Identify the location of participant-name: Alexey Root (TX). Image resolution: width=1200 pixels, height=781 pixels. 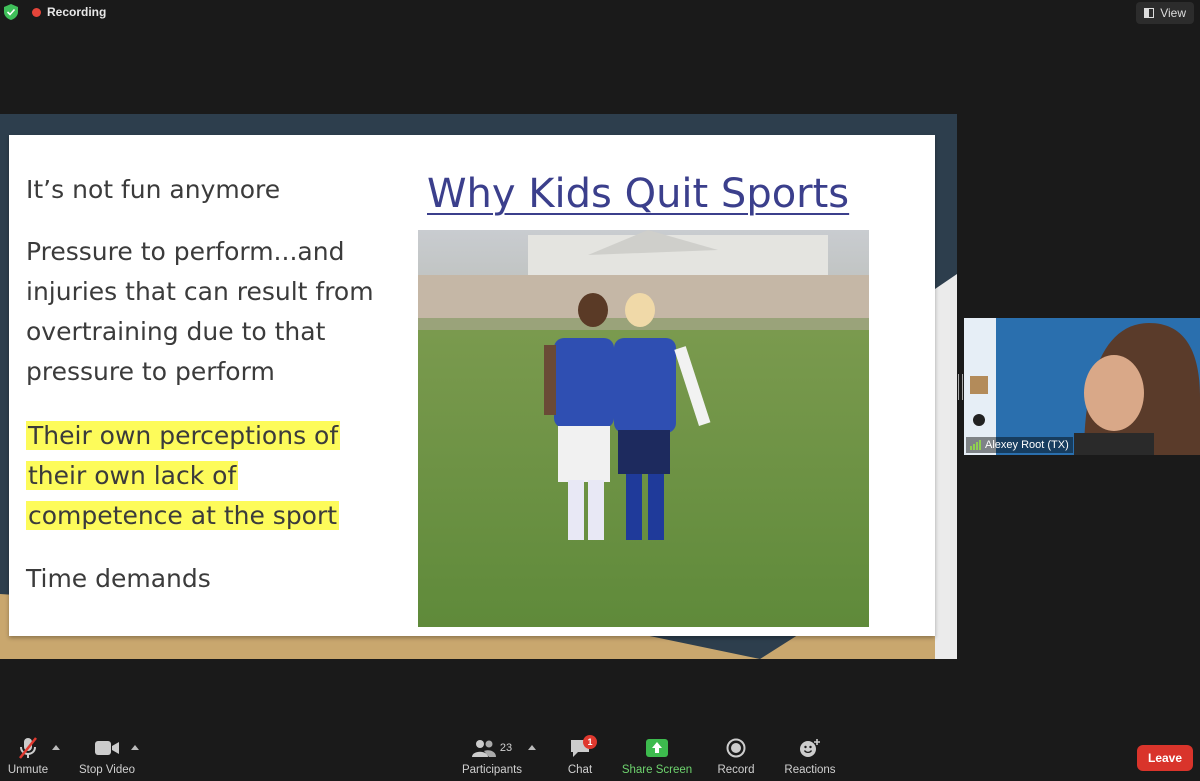
(1027, 445).